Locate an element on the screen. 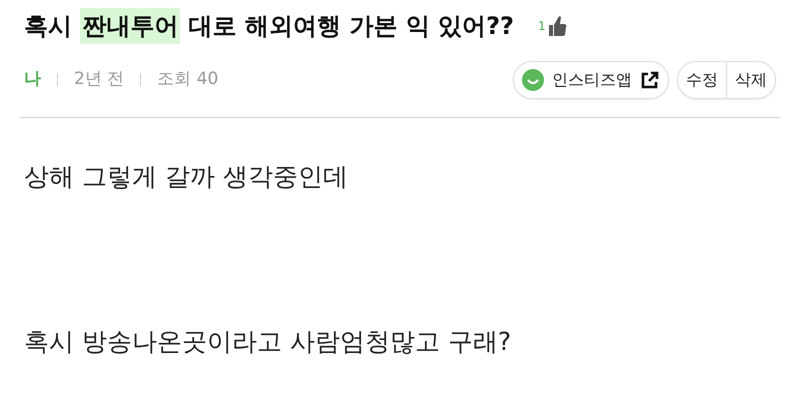  share-app-button: 인스티즈앱 is located at coordinates (591, 79).